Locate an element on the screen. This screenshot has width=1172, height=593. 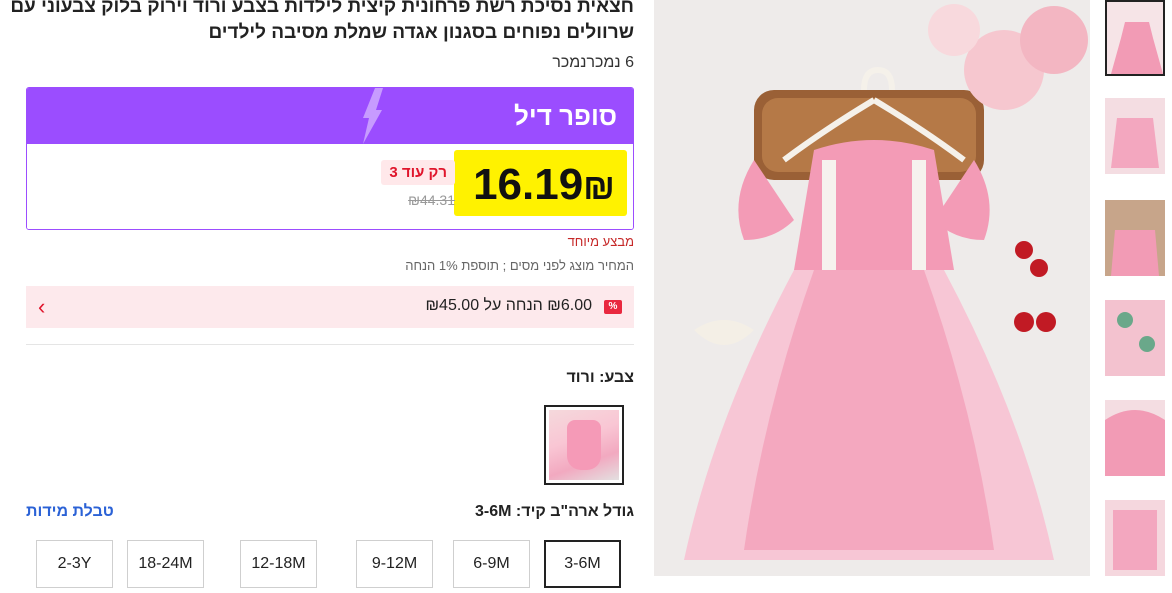
super-deal-header: סופר דיל is located at coordinates (330, 116).